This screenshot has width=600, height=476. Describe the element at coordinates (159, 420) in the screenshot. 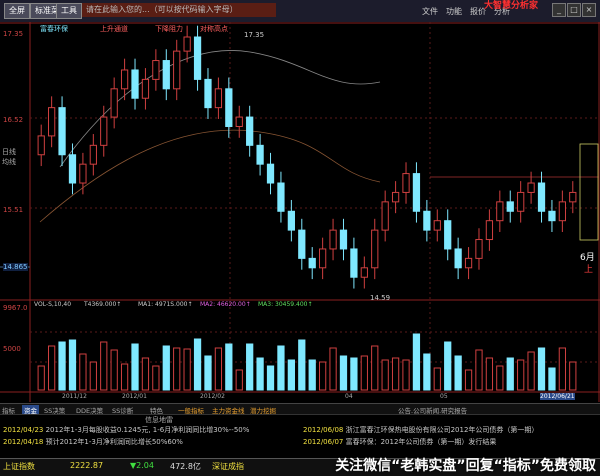

I see `news-header: 信息地雷` at that location.